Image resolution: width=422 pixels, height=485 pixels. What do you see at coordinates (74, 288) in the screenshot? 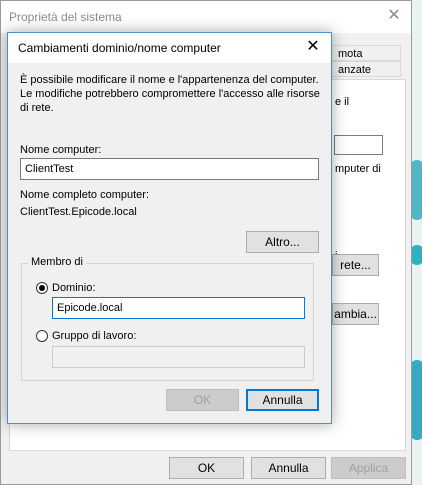
I see `domain-label: Dominio:` at bounding box center [74, 288].